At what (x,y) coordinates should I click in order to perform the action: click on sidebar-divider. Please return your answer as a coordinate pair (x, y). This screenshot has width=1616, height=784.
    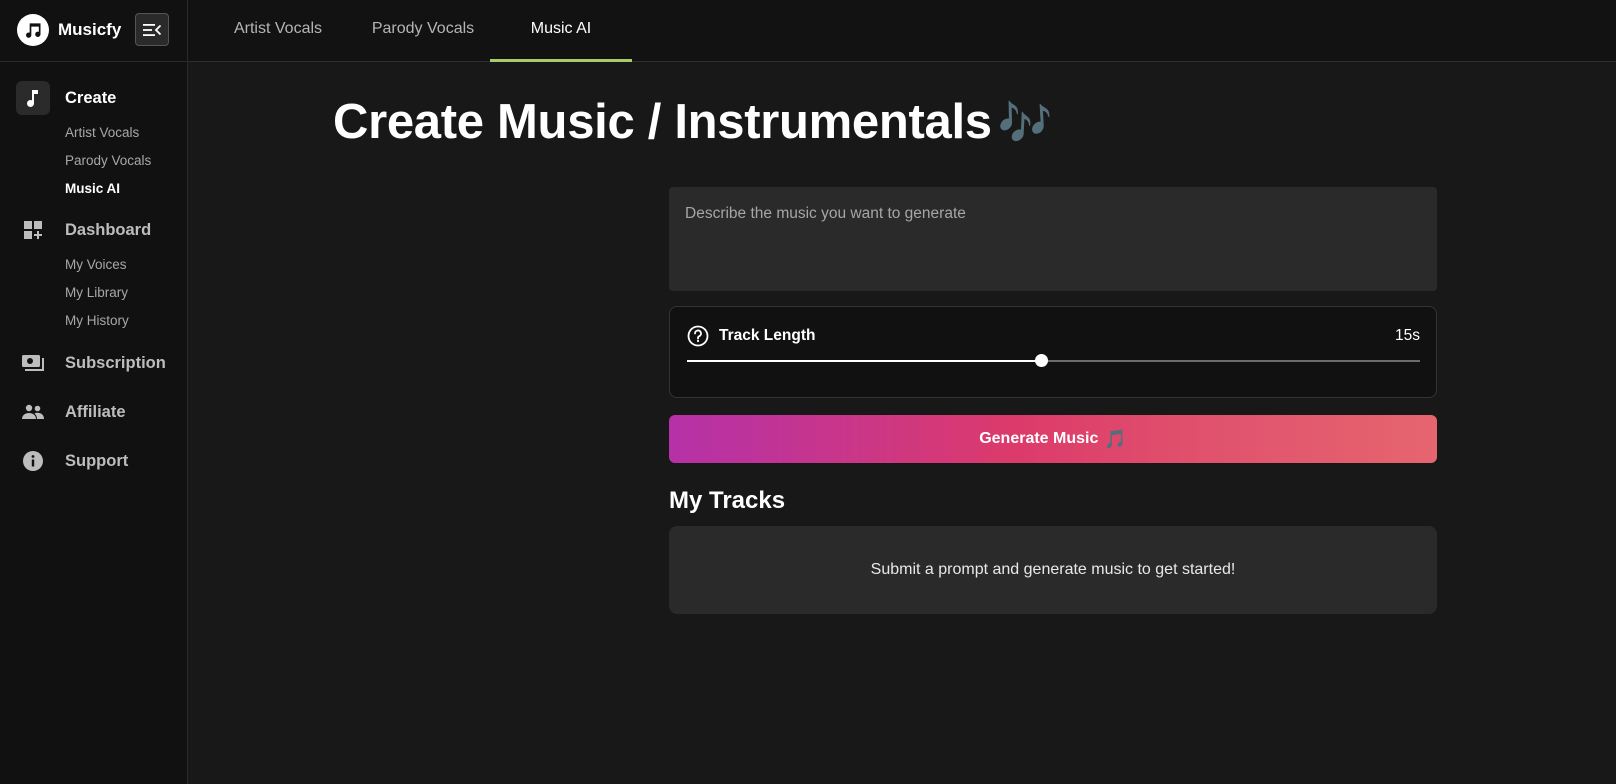
    Looking at the image, I should click on (94, 61).